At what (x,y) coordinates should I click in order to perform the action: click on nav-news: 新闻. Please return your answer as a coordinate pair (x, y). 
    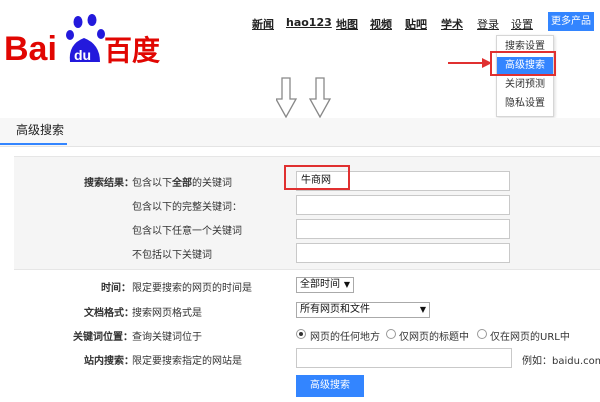
    Looking at the image, I should click on (263, 24).